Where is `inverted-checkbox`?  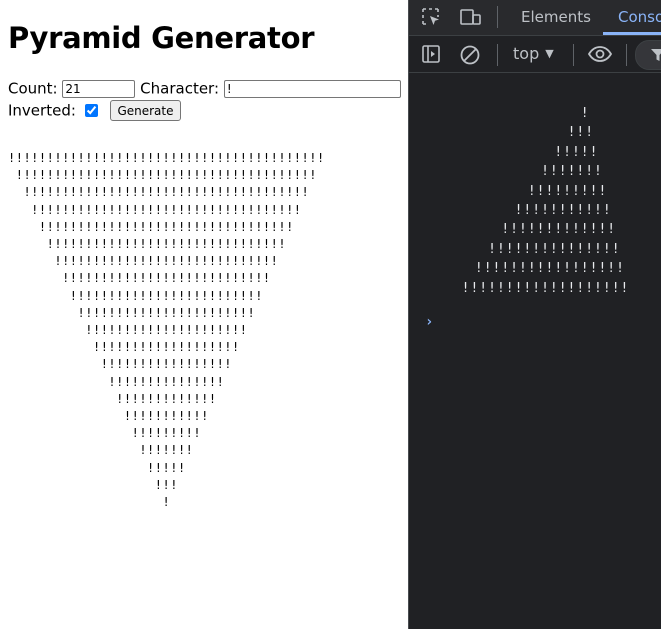 inverted-checkbox is located at coordinates (91, 110).